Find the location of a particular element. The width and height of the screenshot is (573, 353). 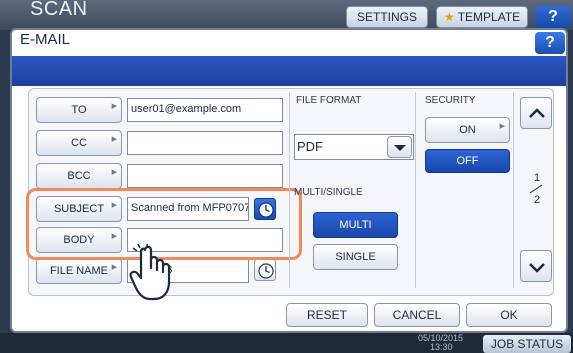

settings-label: SETTINGS is located at coordinates (386, 17).